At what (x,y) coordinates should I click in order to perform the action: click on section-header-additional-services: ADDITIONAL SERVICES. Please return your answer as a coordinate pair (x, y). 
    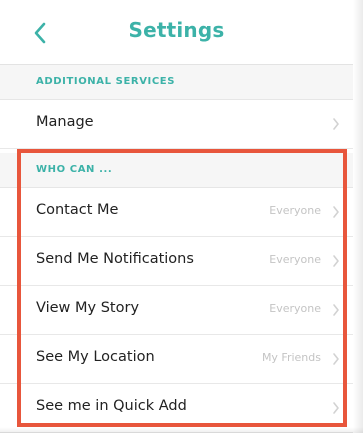
    Looking at the image, I should click on (176, 82).